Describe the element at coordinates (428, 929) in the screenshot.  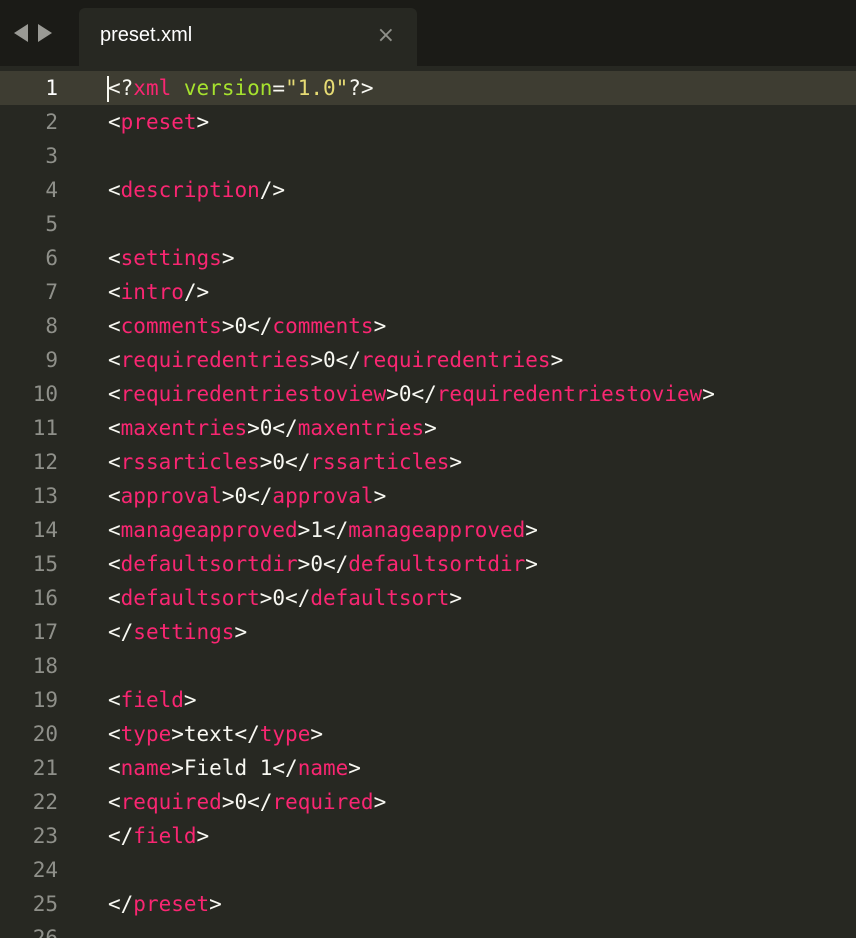
I see `code-line: 26` at that location.